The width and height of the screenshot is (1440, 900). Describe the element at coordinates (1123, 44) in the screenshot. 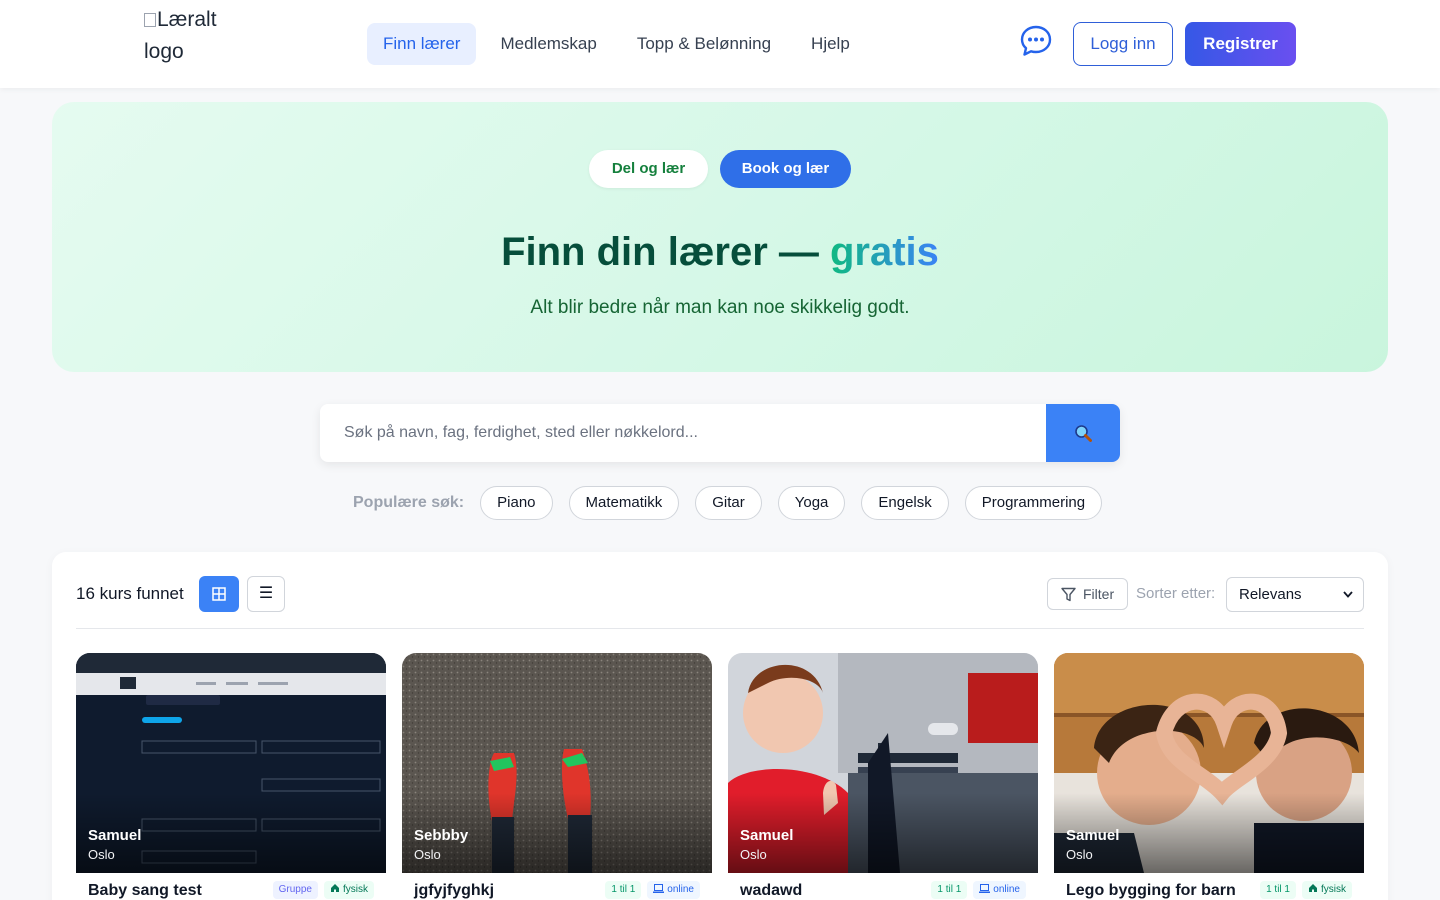

I see `login-button: Logg inn` at that location.